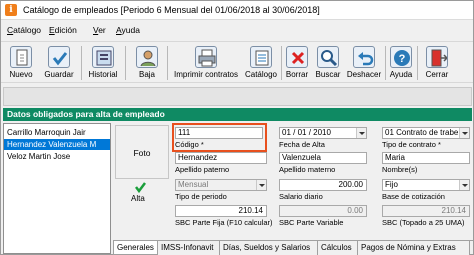 The height and width of the screenshot is (255, 474). Describe the element at coordinates (301, 196) in the screenshot. I see `salario-diario-label: Salario diario` at that location.